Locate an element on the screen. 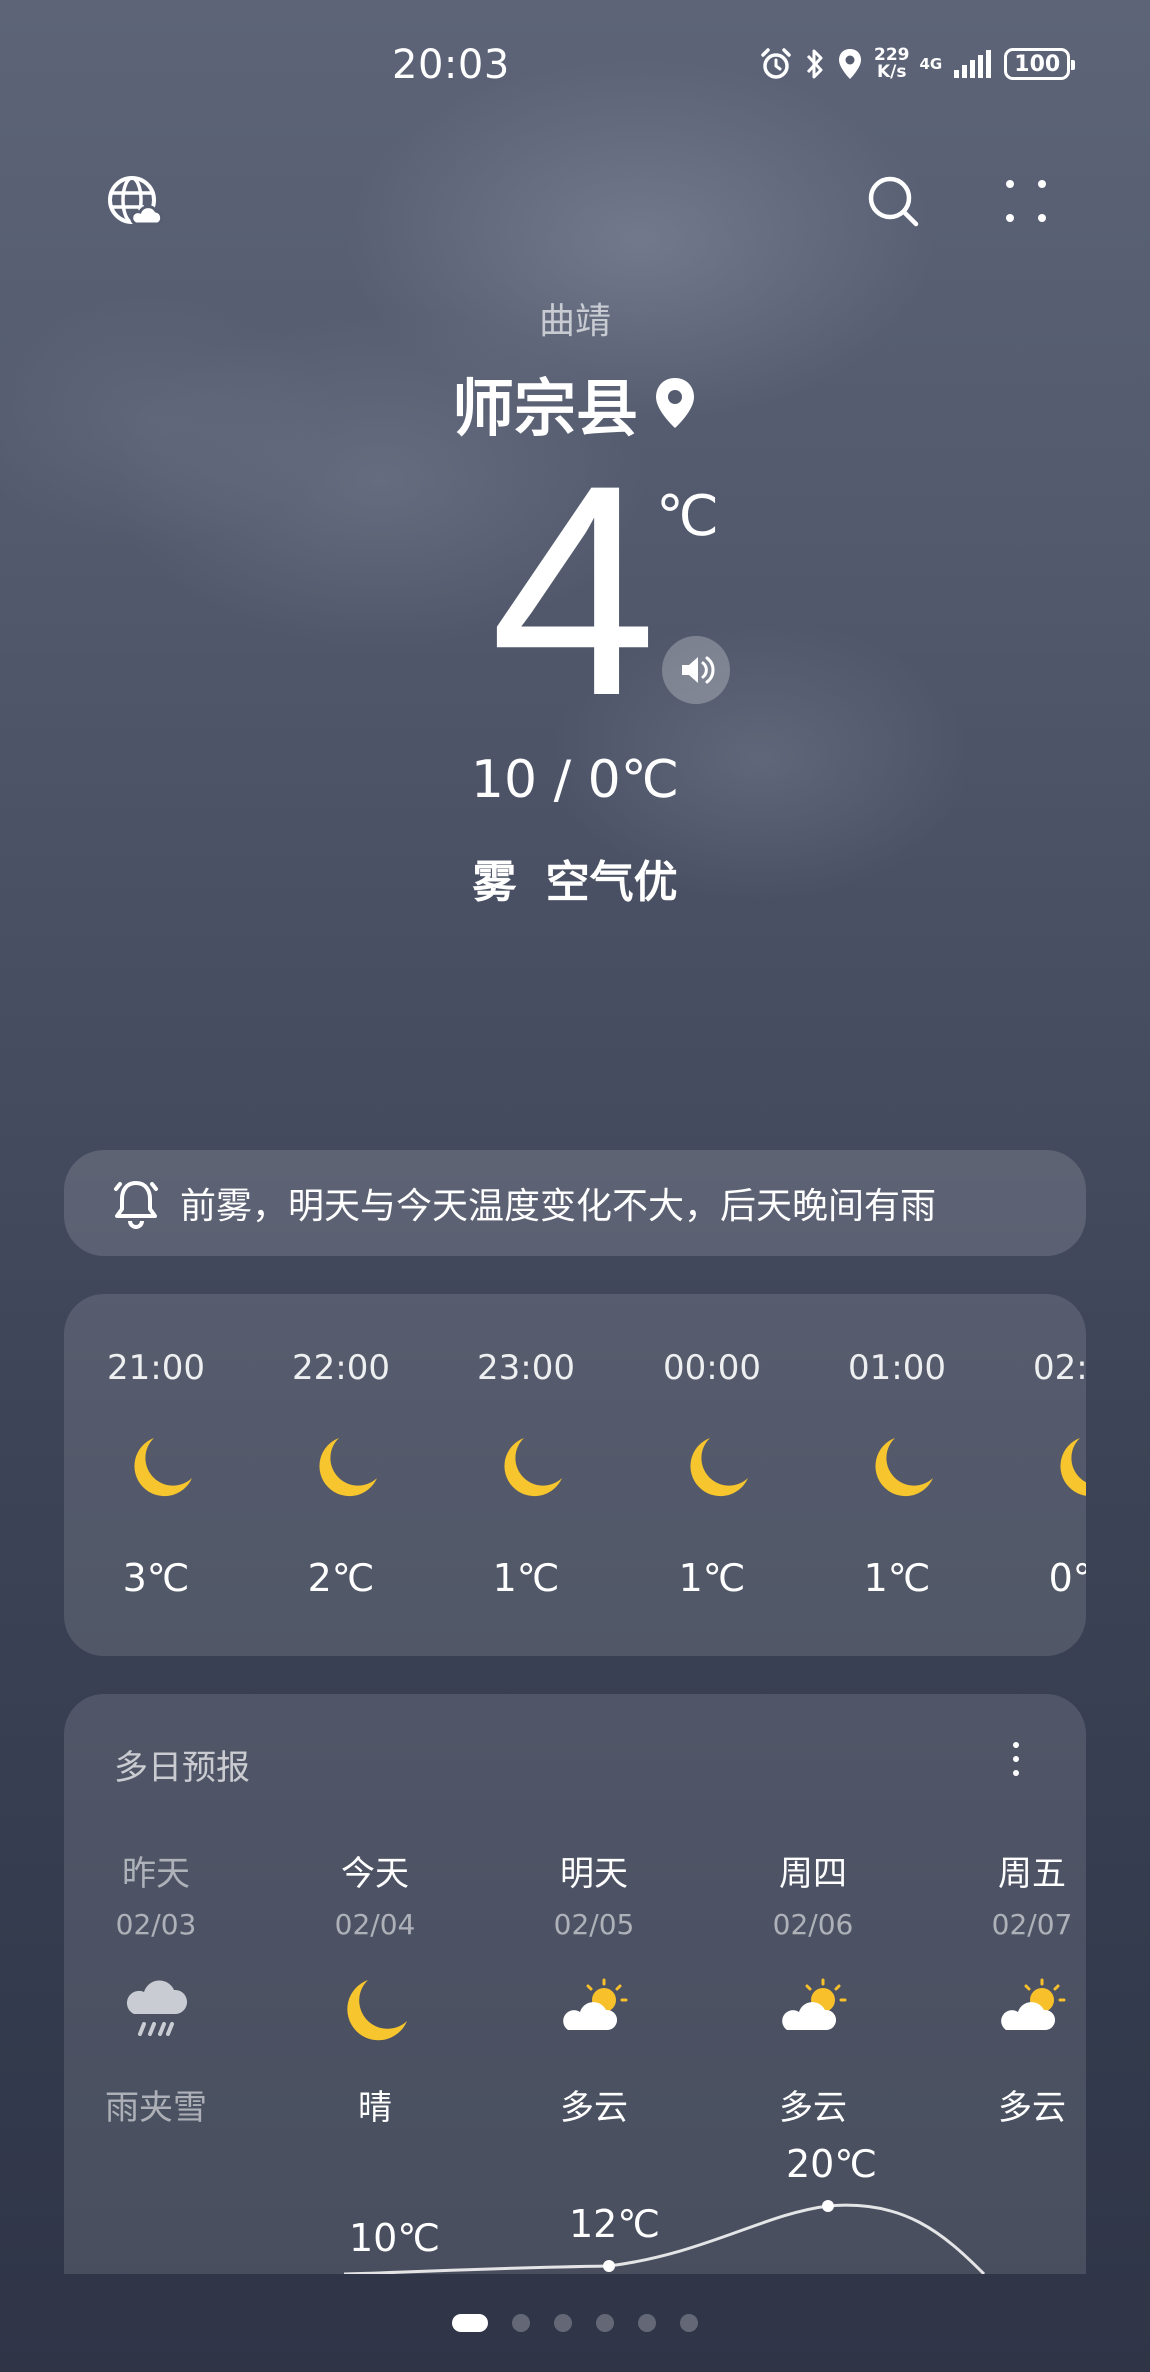 The width and height of the screenshot is (1150, 2372). location-pin-icon is located at coordinates (675, 403).